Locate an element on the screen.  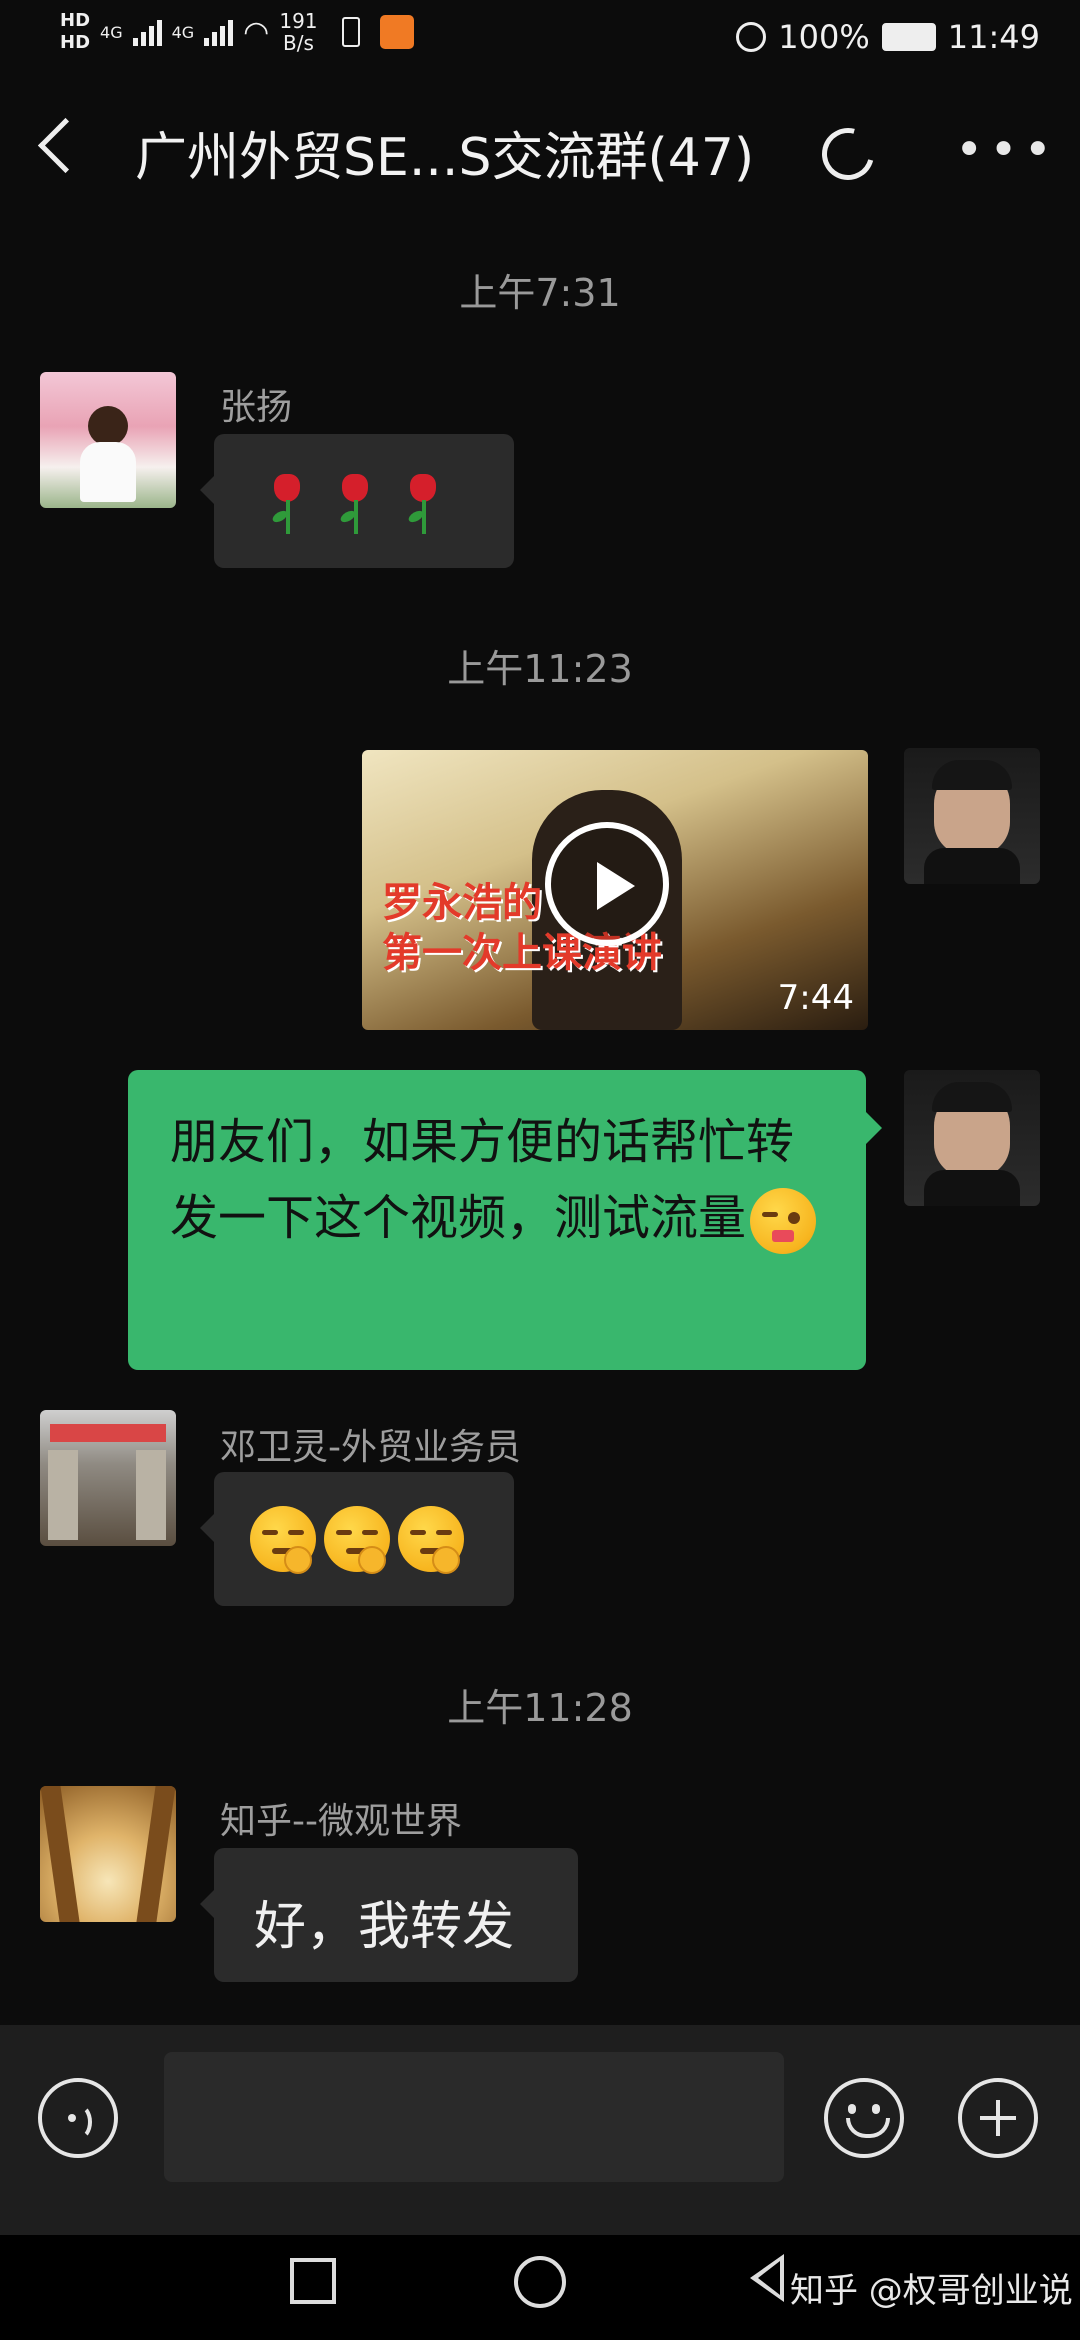
message-input is located at coordinates (474, 2117).